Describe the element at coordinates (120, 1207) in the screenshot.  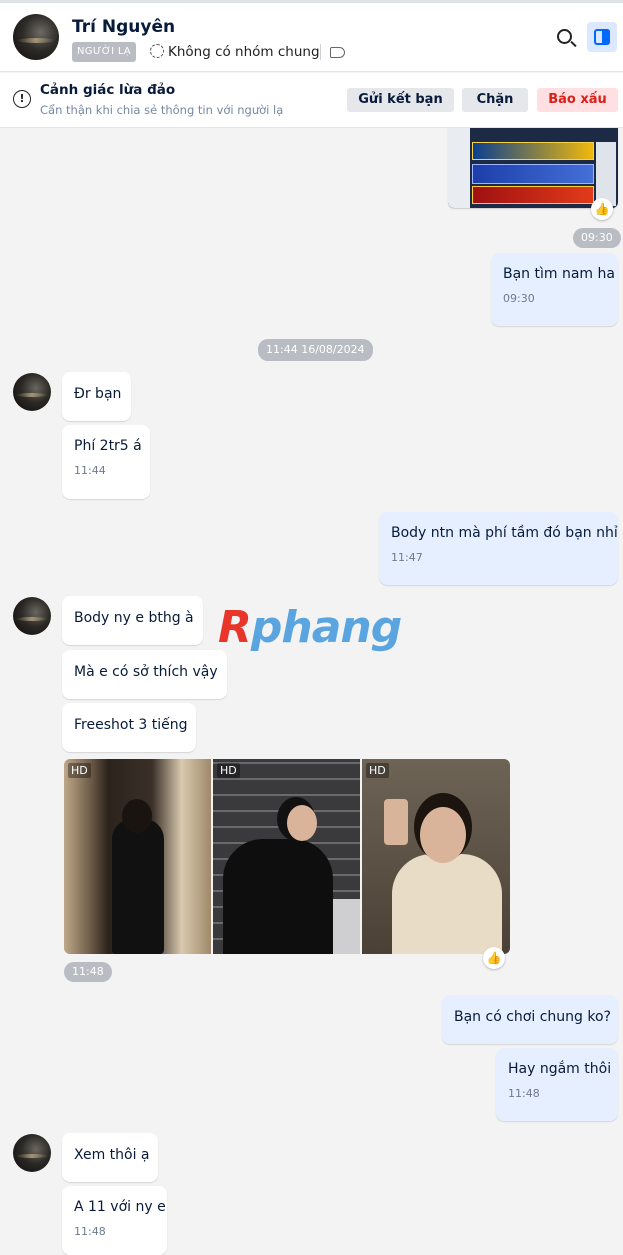
I see `message-text: A 11 với ny e` at that location.